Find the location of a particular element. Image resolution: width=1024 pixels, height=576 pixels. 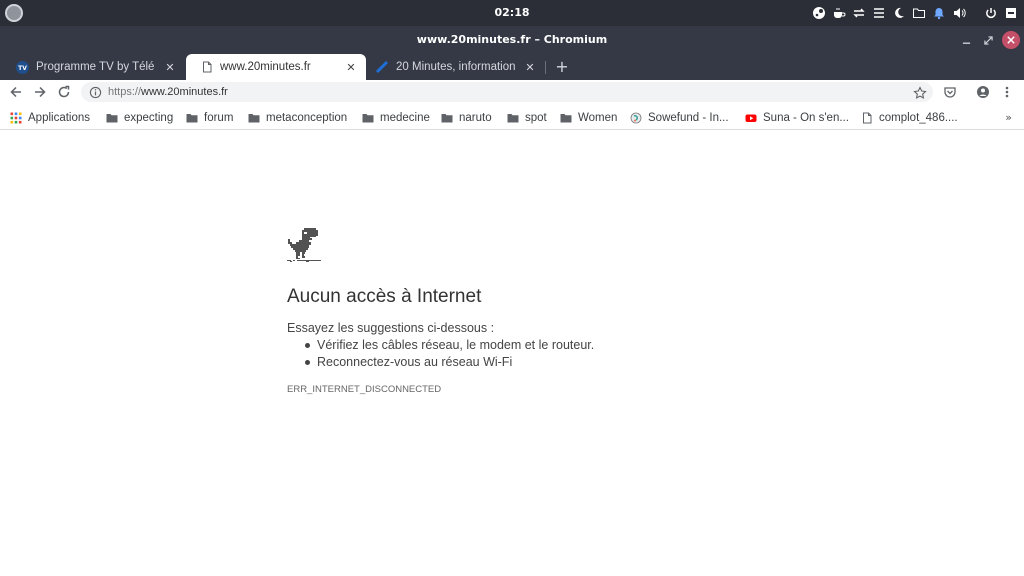

error-code: ERR_INTERNET_DISCONNECTED is located at coordinates (364, 389).